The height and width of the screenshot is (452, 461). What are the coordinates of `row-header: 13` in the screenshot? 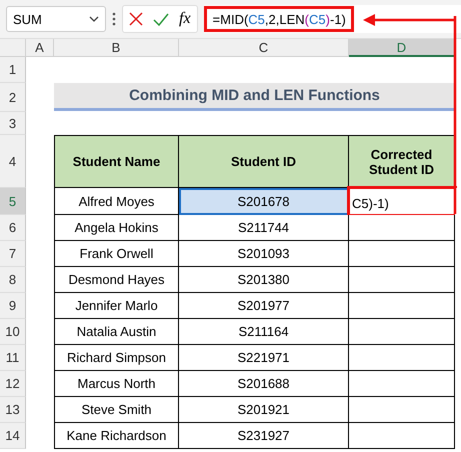 It's located at (13, 410).